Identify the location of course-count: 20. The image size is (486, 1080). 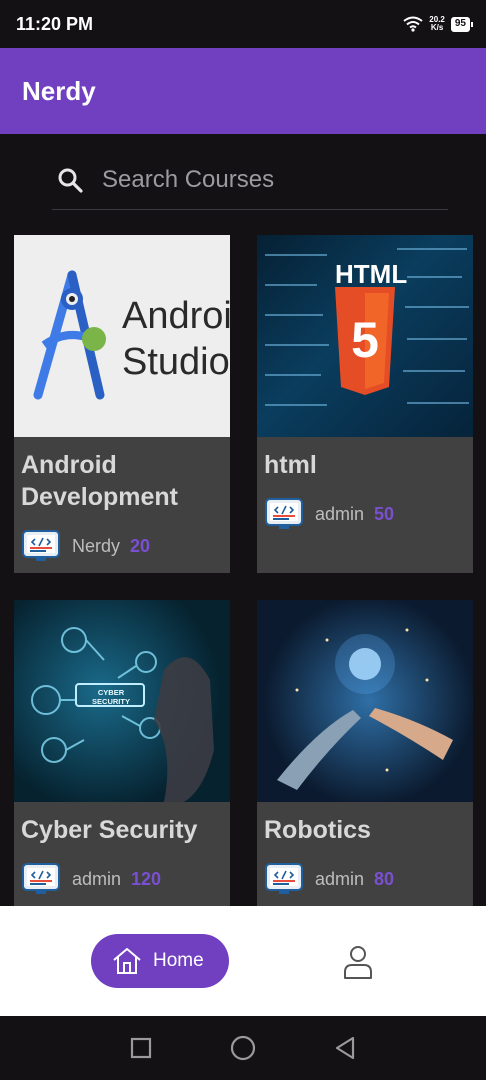
(140, 545).